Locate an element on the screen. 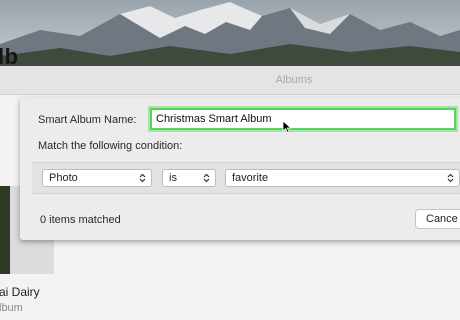  condition-operator-value: is is located at coordinates (173, 178).